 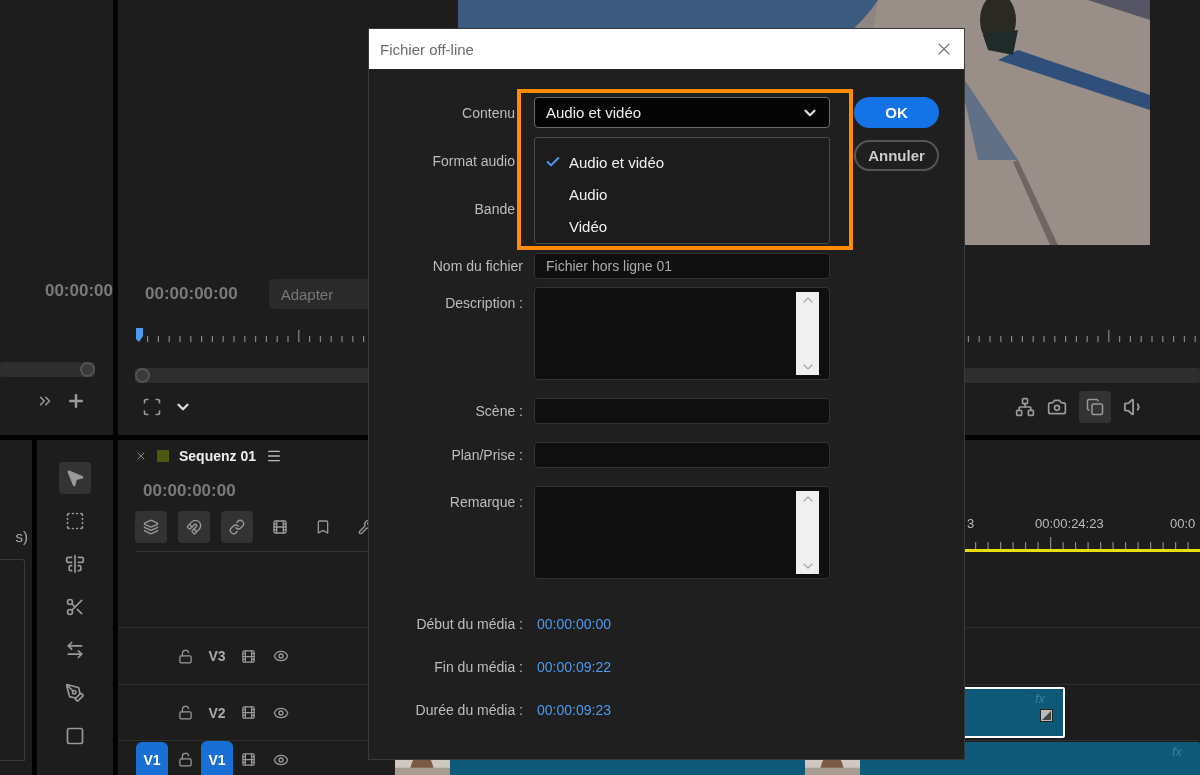 I want to click on menu-icon, so click(x=274, y=456).